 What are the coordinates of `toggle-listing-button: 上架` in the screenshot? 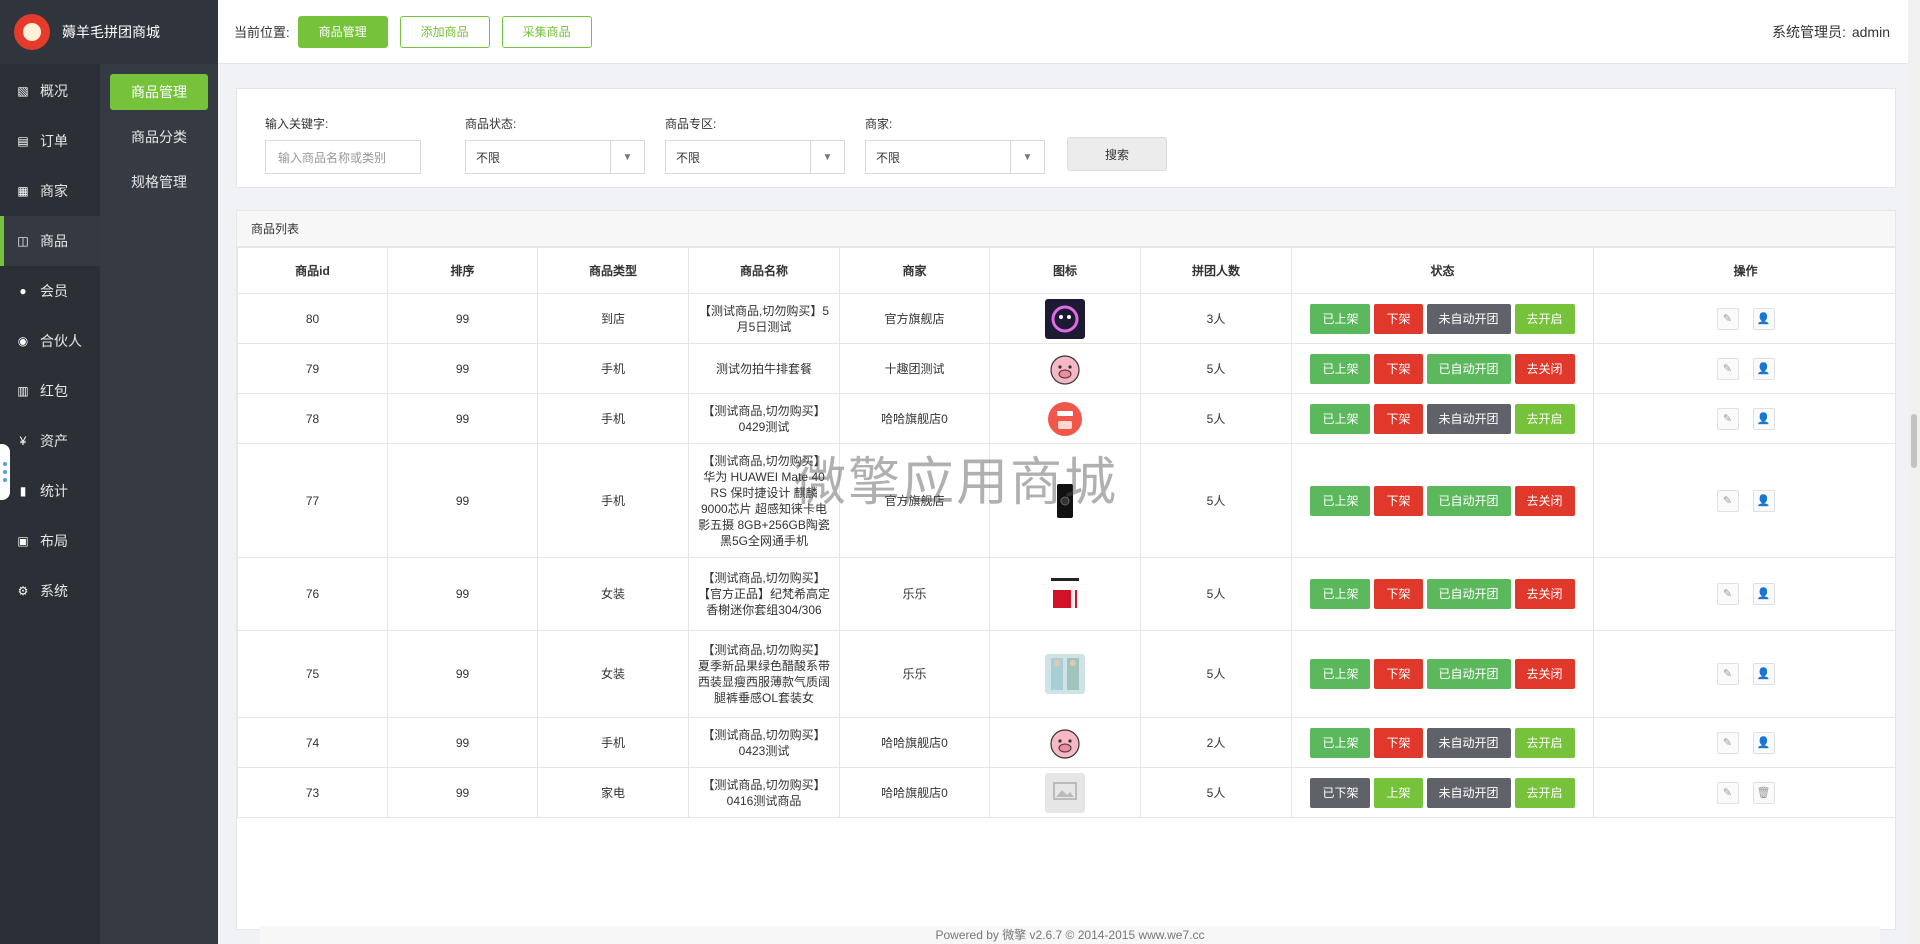 It's located at (1398, 792).